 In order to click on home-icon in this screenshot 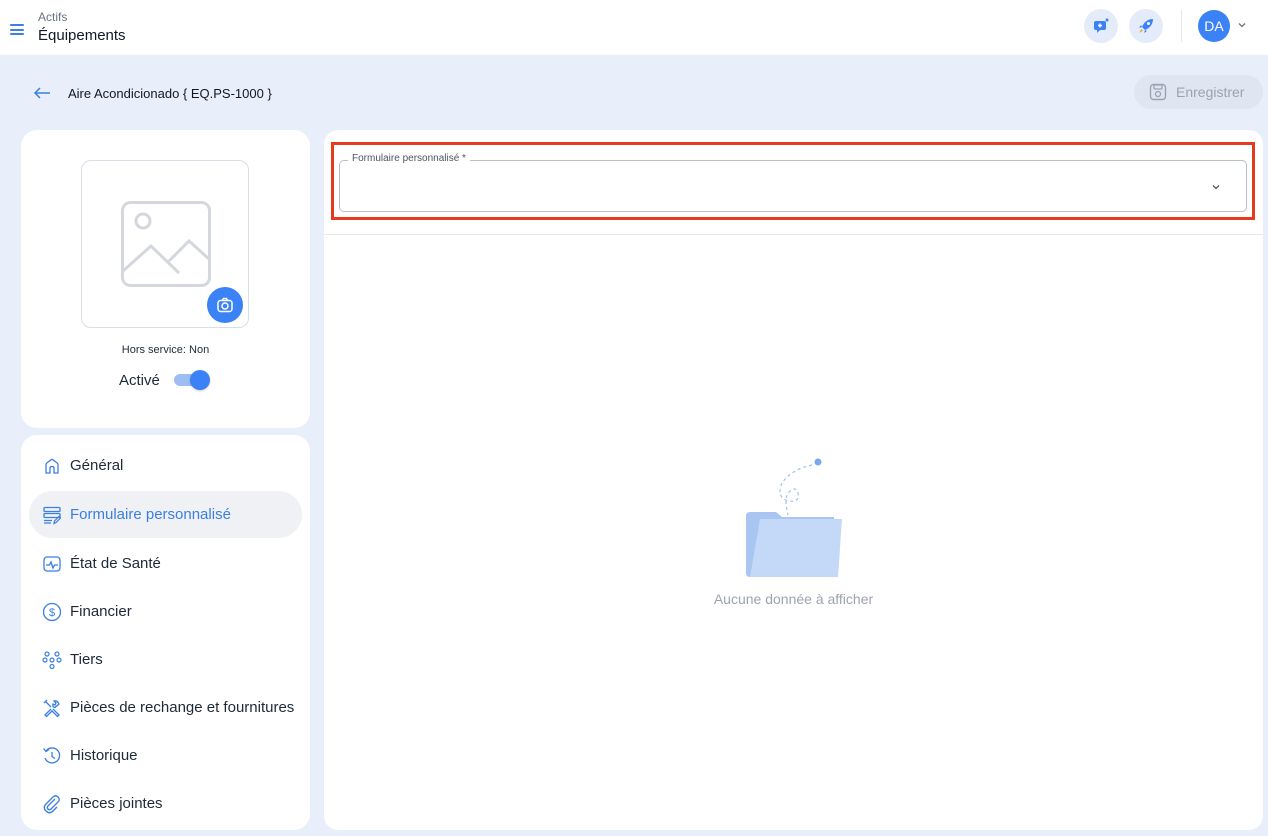, I will do `click(52, 466)`.